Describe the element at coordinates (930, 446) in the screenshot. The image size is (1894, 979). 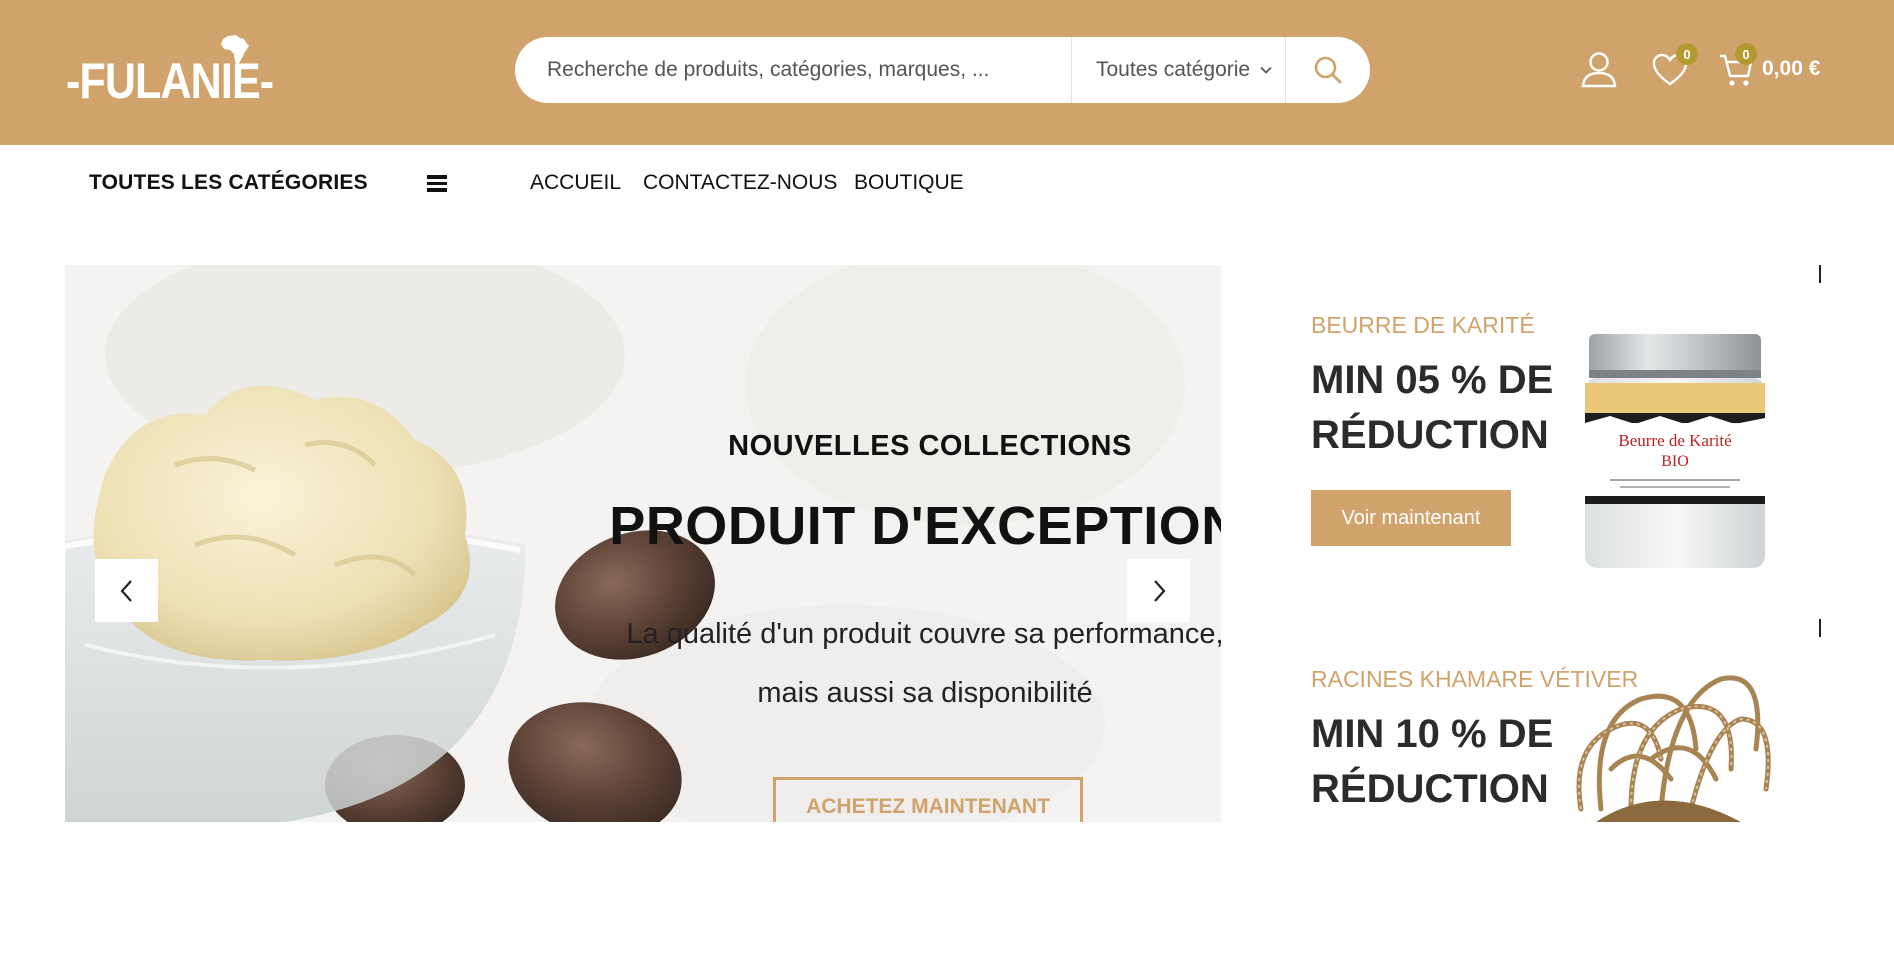
I see `hero-subtitle: NOUVELLES COLLECTIONS` at that location.